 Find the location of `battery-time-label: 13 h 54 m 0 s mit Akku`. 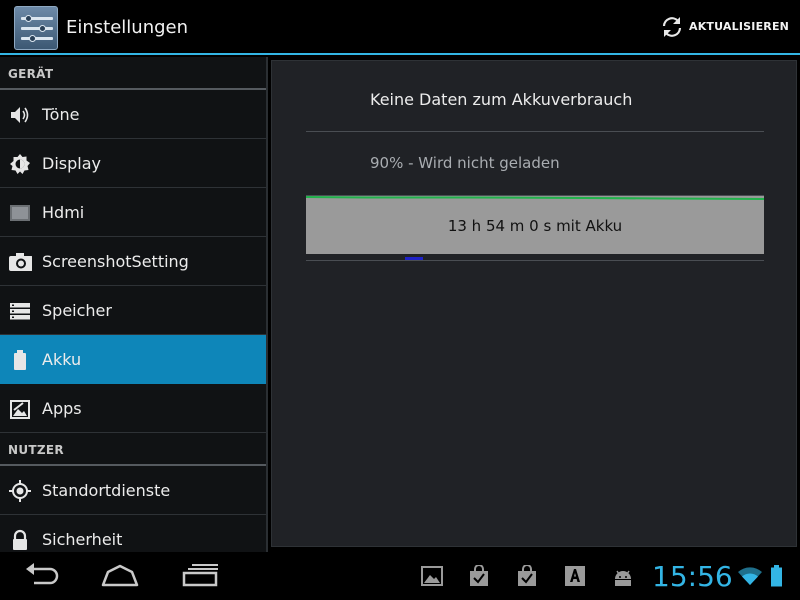

battery-time-label: 13 h 54 m 0 s mit Akku is located at coordinates (535, 226).